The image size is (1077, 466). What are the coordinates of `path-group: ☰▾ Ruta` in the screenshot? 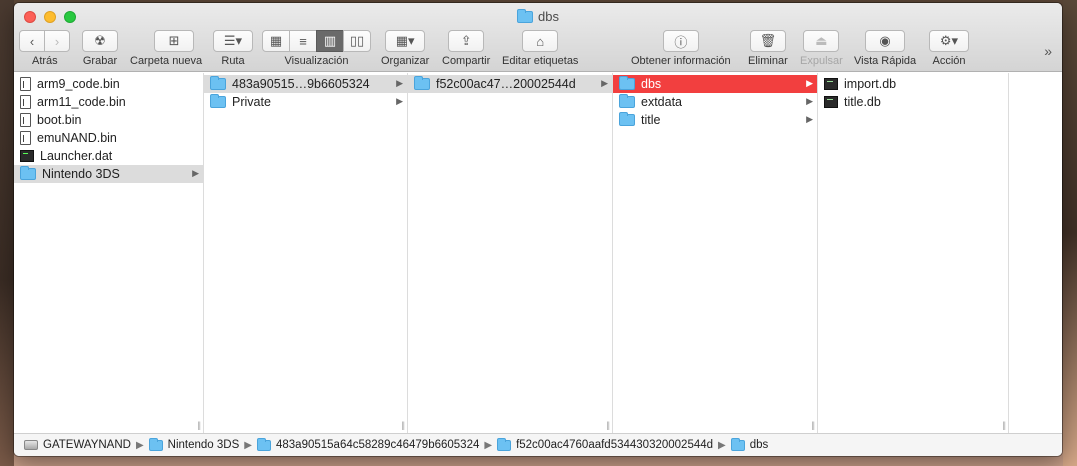 It's located at (233, 48).